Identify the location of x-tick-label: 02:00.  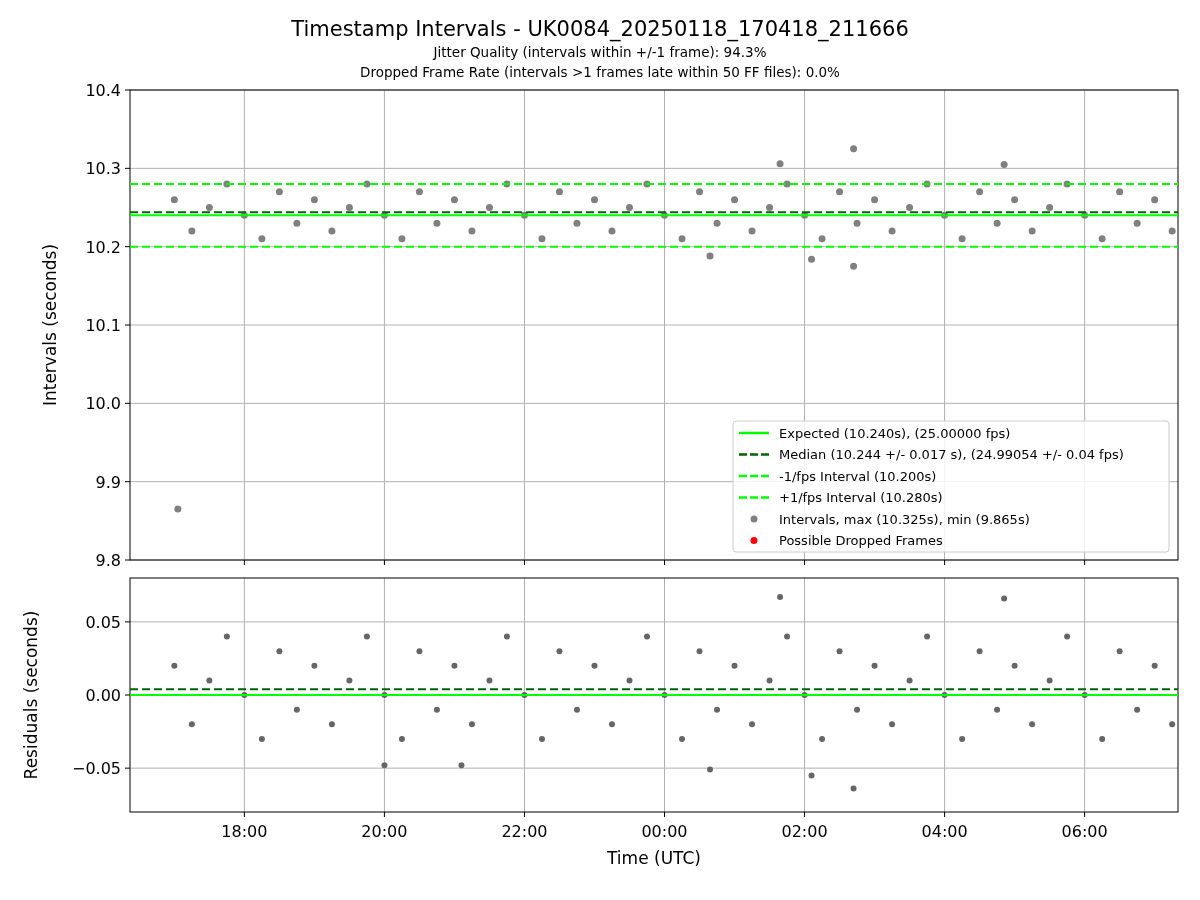
(804, 831).